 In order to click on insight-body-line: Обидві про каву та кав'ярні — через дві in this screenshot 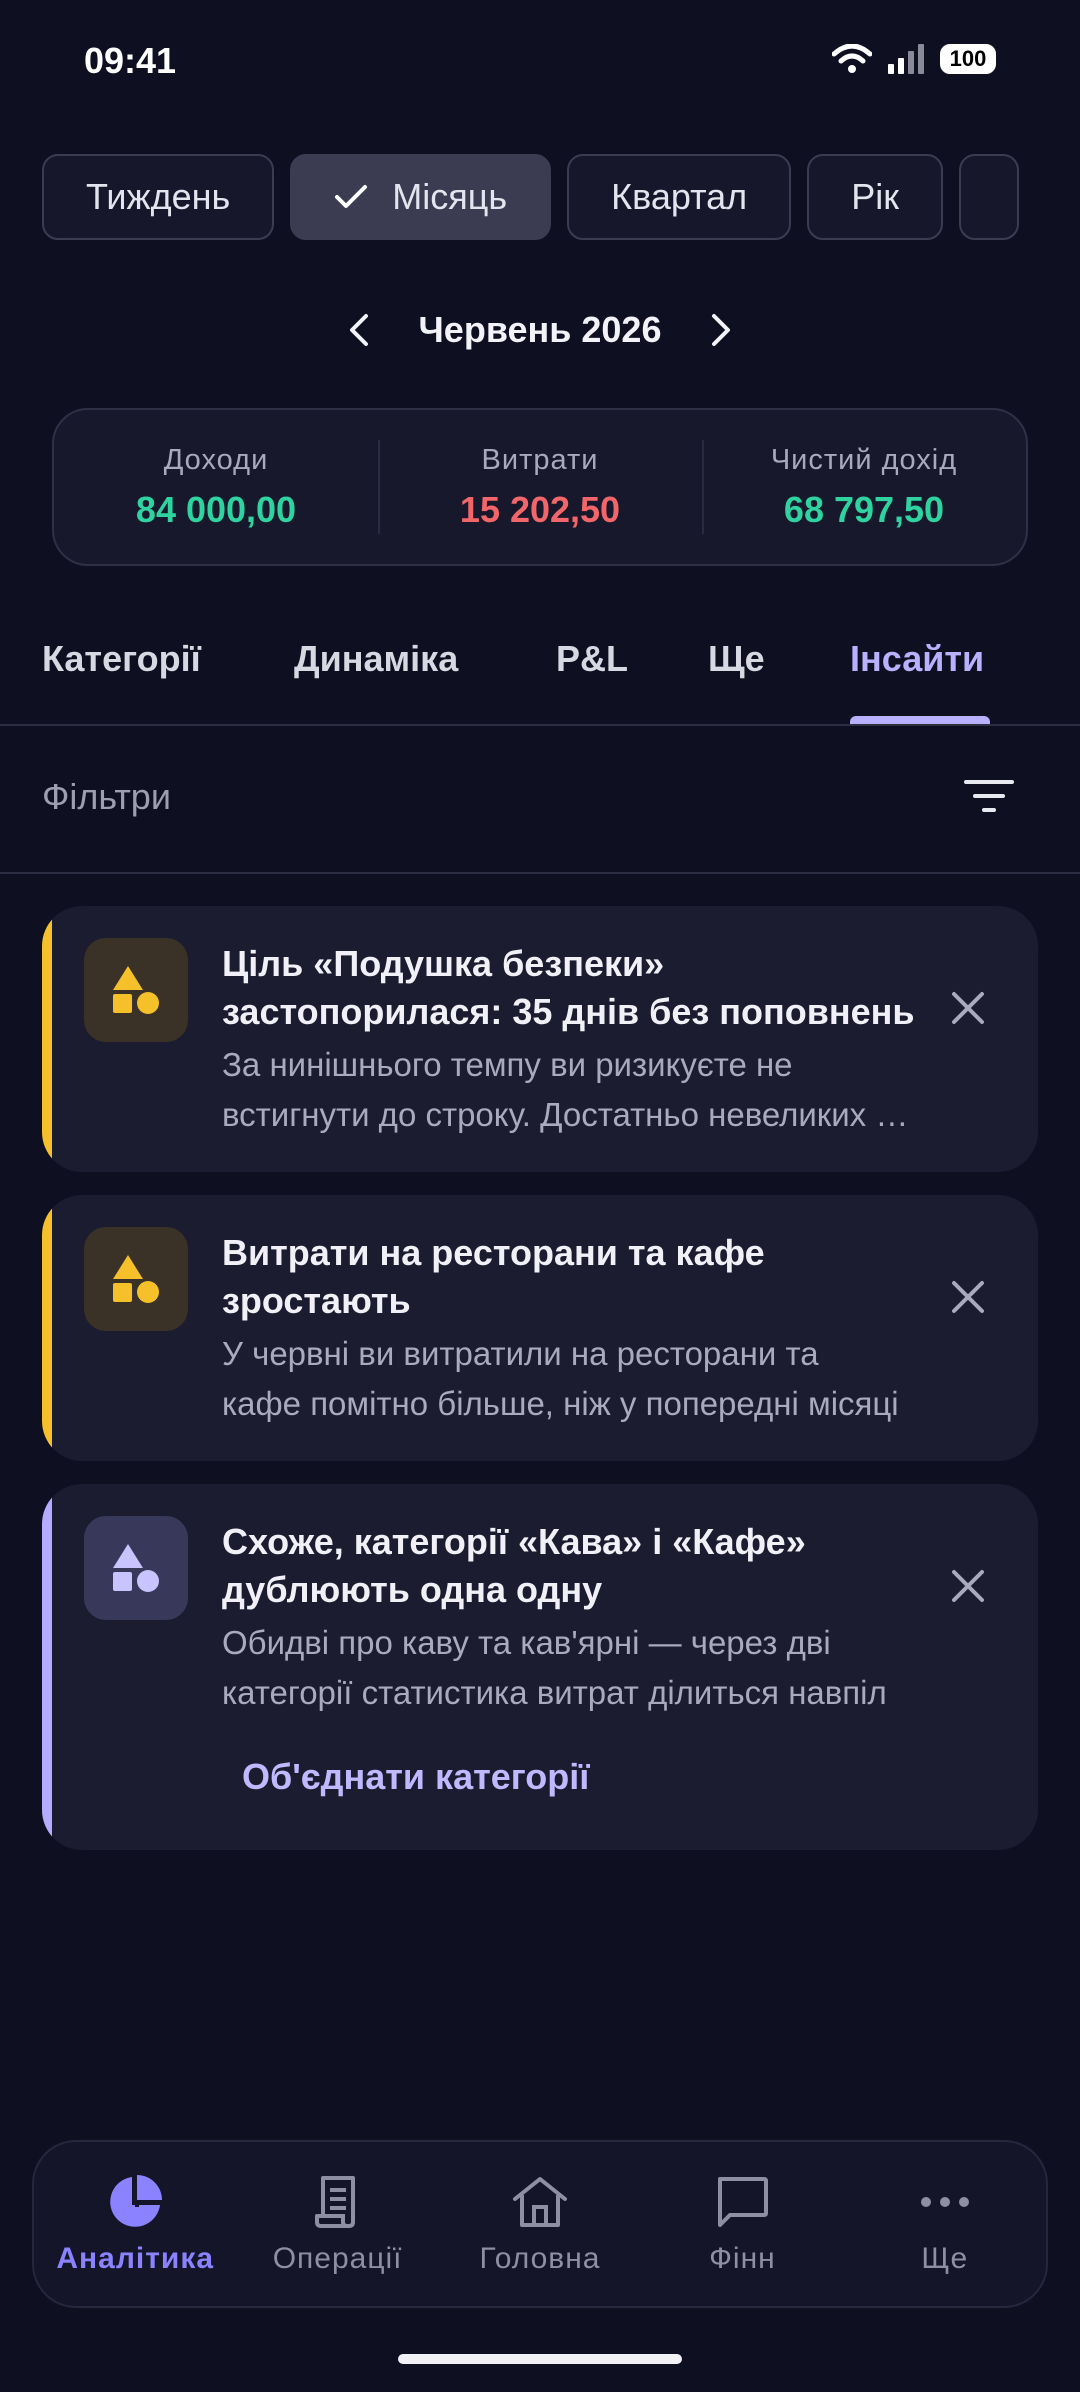, I will do `click(526, 1642)`.